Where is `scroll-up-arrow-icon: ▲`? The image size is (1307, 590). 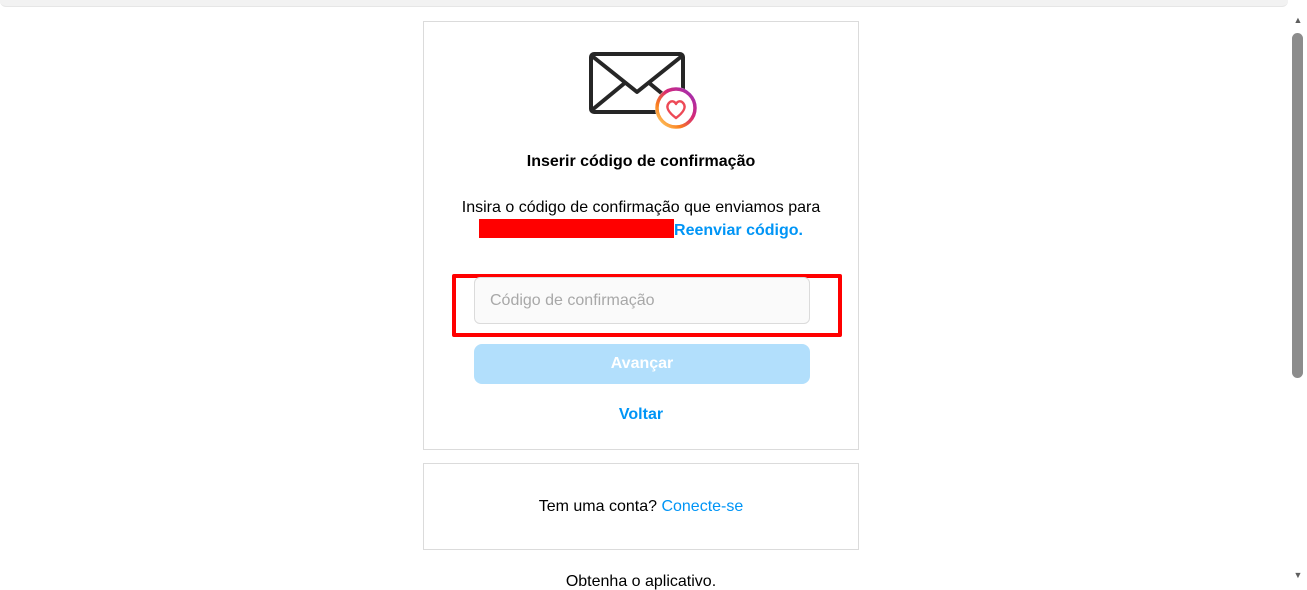 scroll-up-arrow-icon: ▲ is located at coordinates (1298, 20).